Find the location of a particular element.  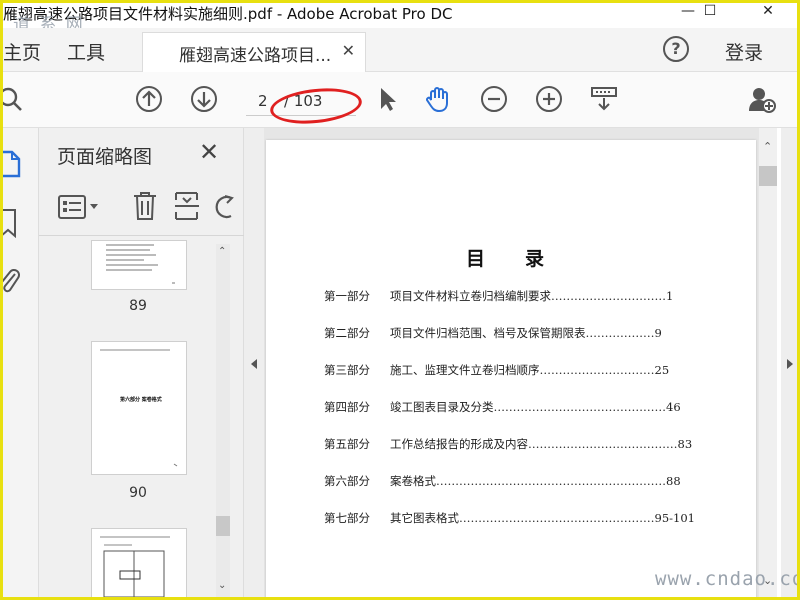

thumbnail-page-90: 第六部分 案卷格式 is located at coordinates (139, 408).